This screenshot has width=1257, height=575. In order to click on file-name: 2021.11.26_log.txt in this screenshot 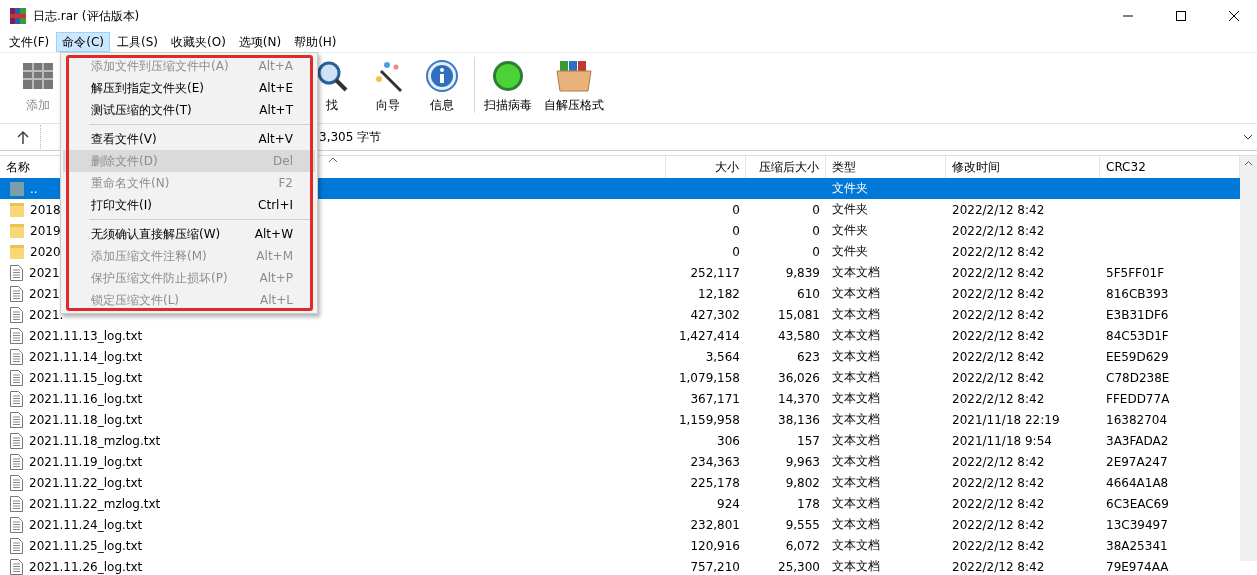, I will do `click(86, 566)`.